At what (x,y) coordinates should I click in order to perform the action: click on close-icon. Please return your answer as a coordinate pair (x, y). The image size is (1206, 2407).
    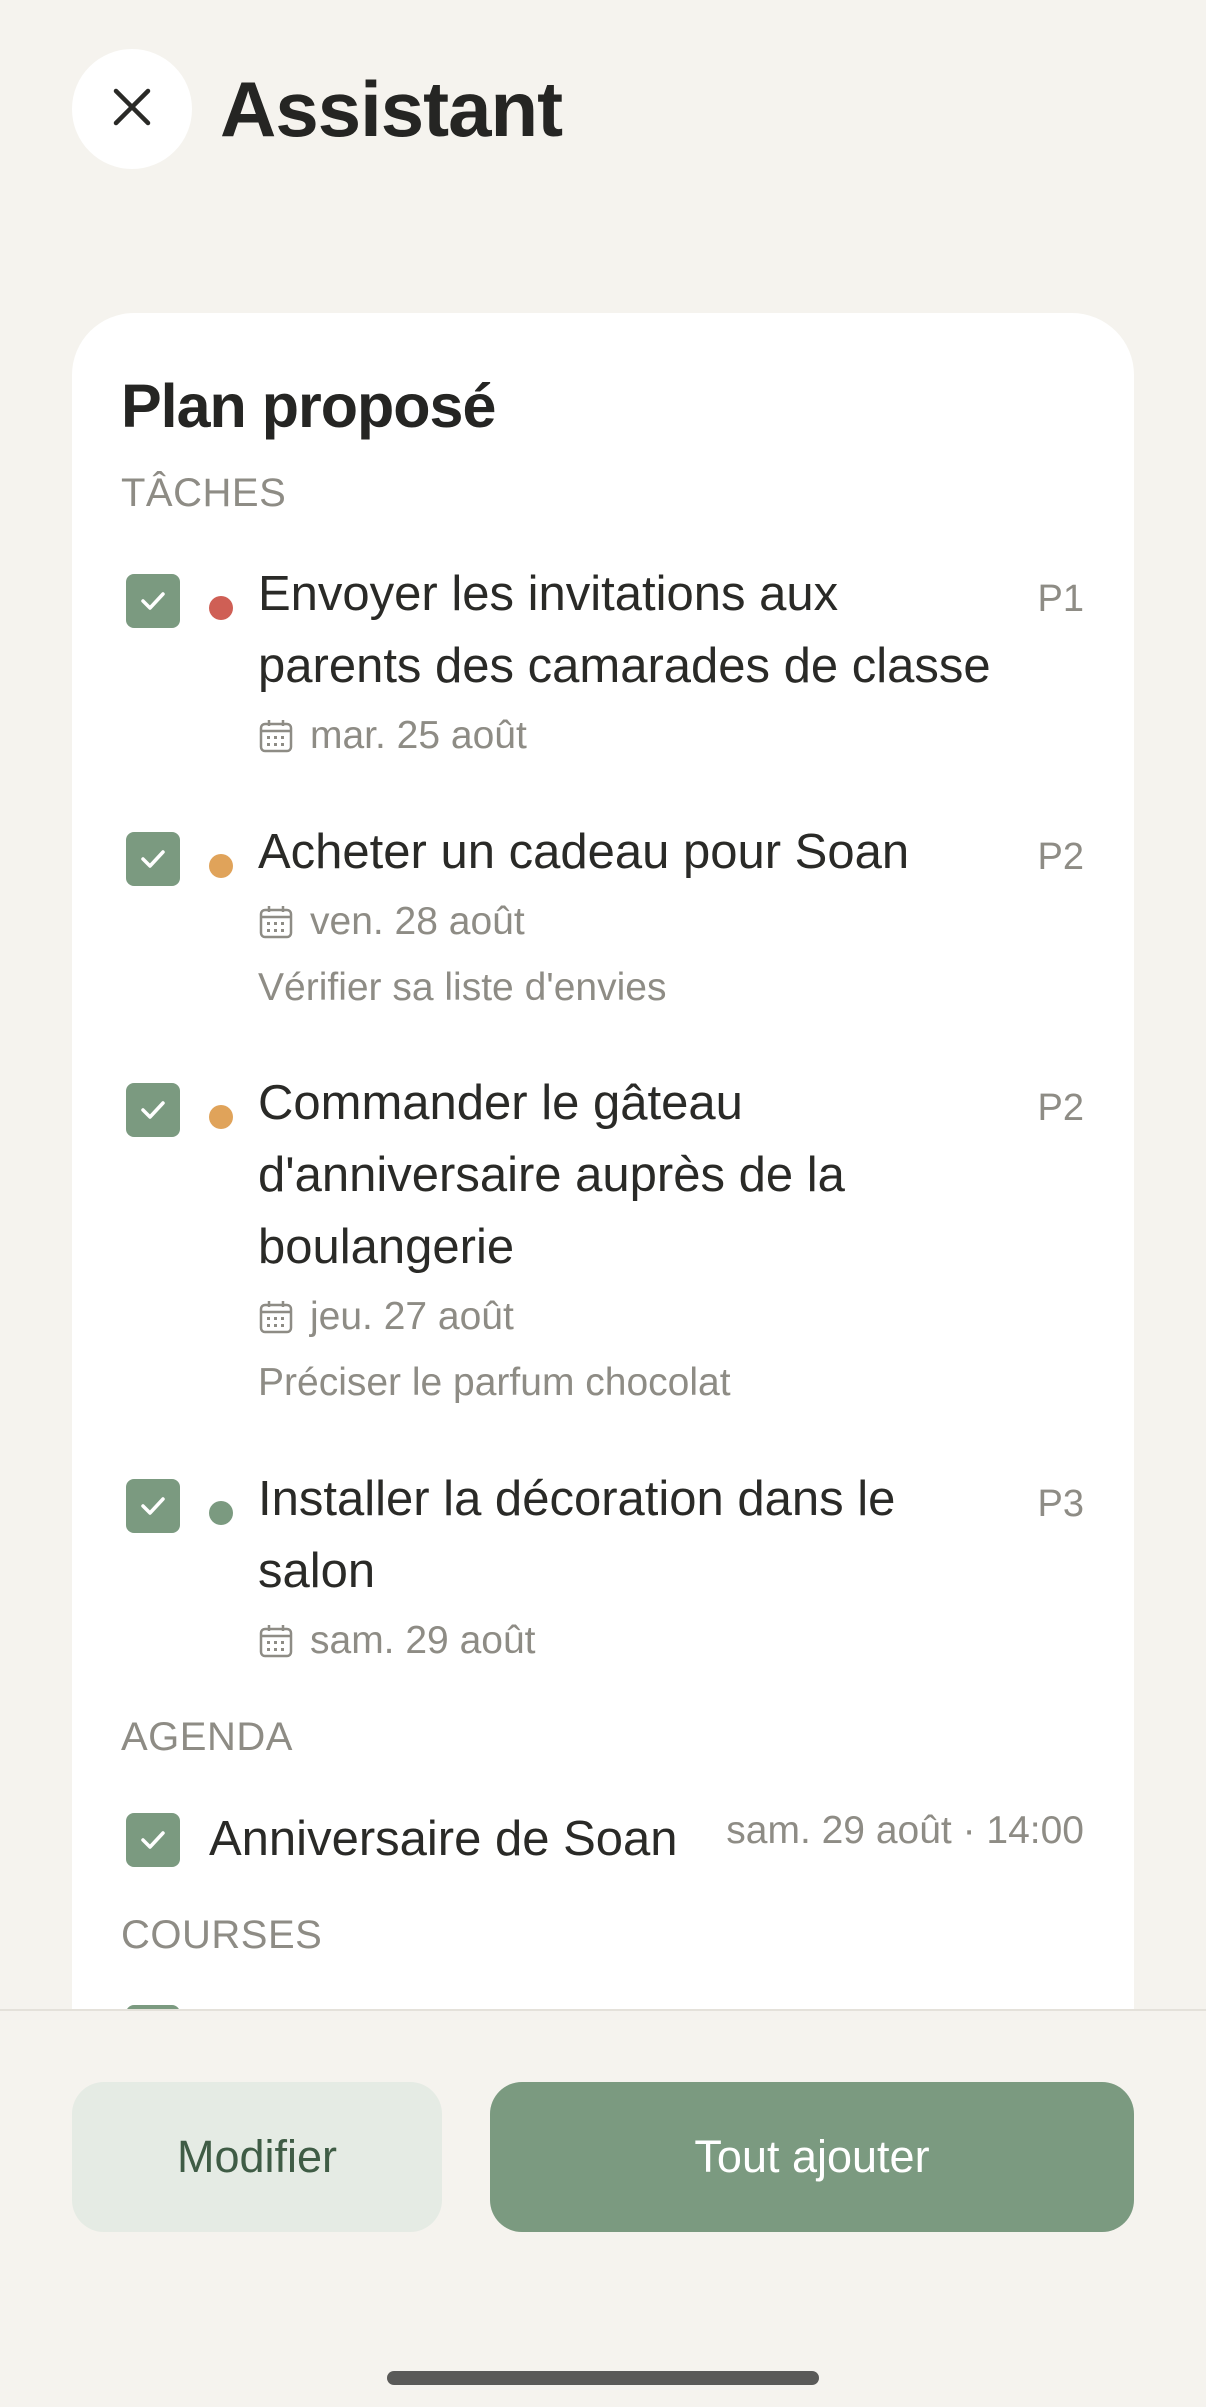
    Looking at the image, I should click on (132, 109).